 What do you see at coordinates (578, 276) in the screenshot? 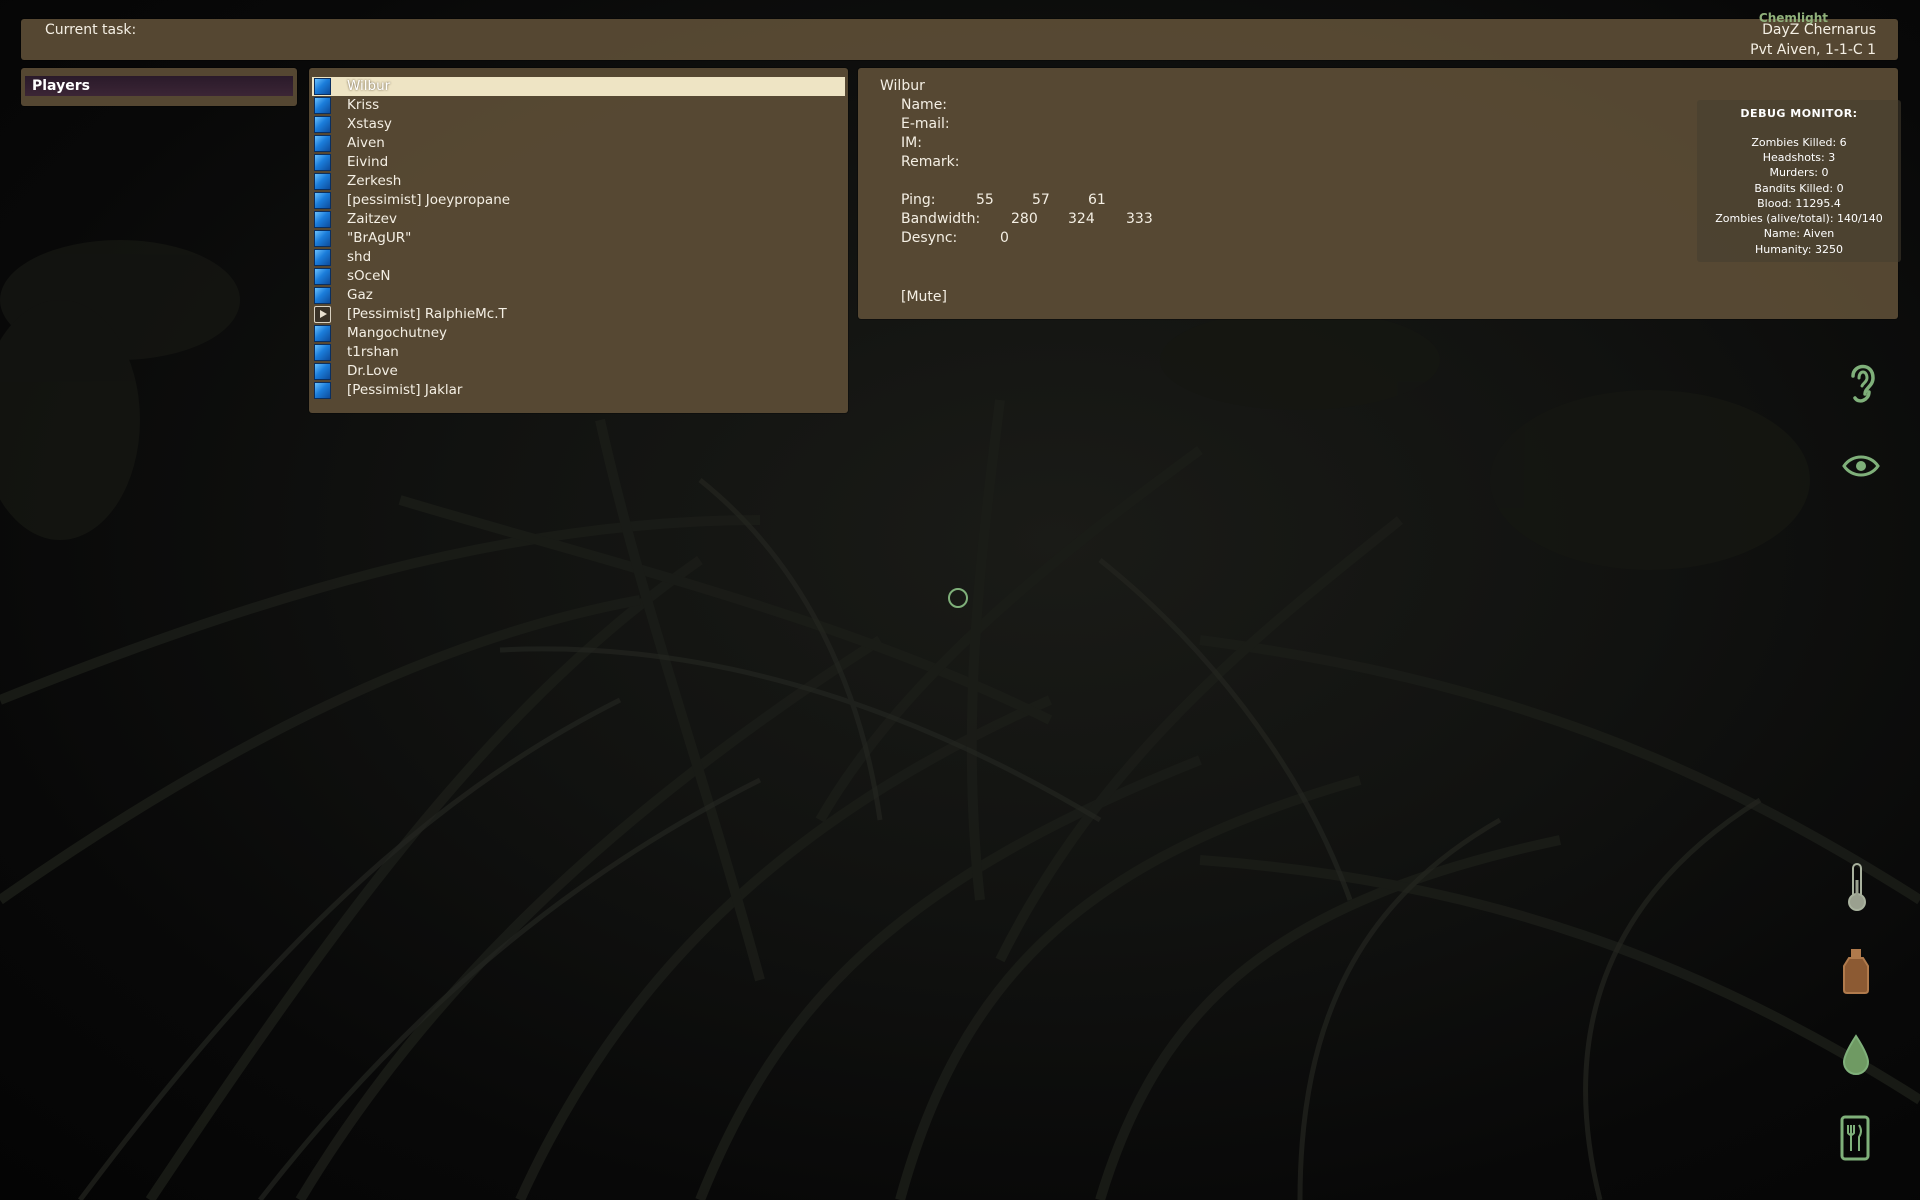
I see `player-row: sOceN` at bounding box center [578, 276].